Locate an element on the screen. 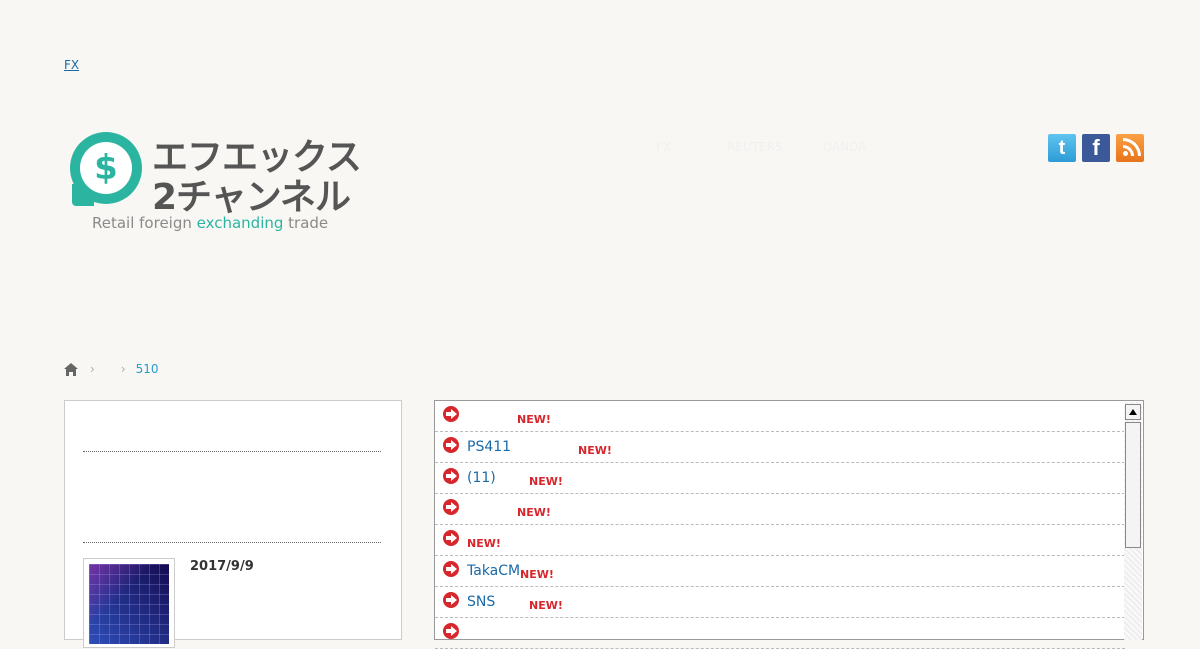  nav-item-reuters: REUTERS is located at coordinates (755, 147).